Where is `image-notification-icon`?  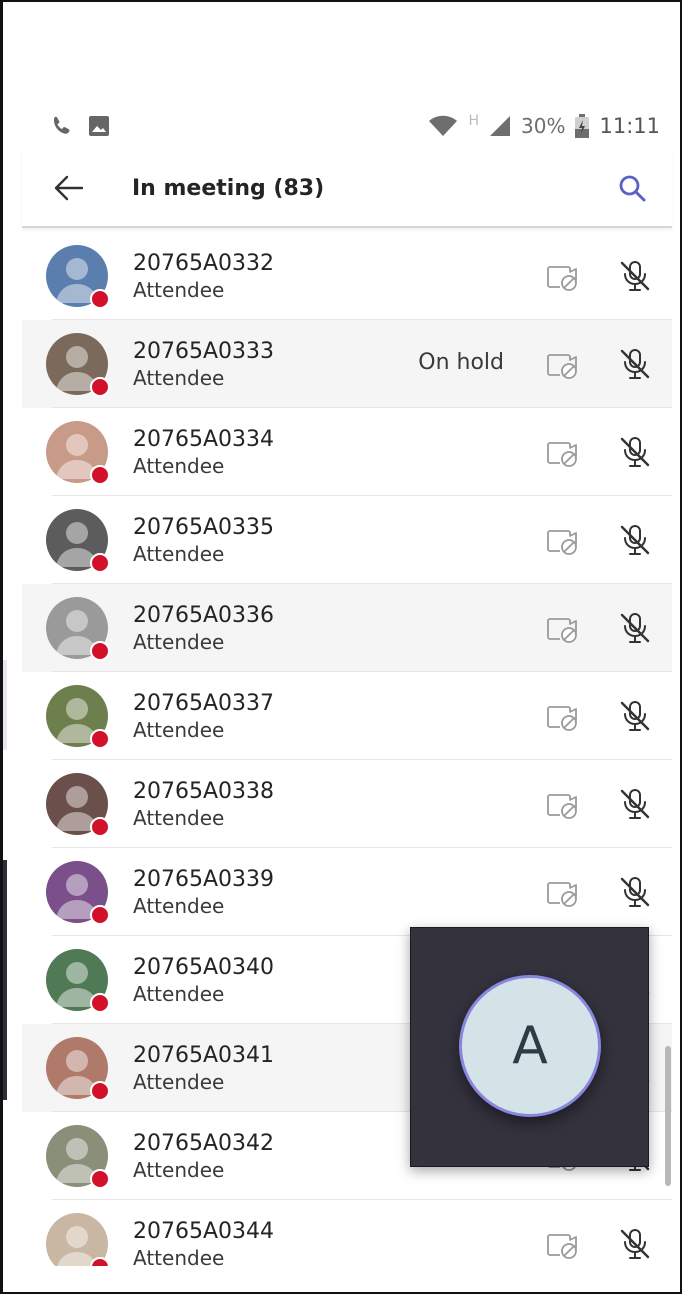 image-notification-icon is located at coordinates (99, 126).